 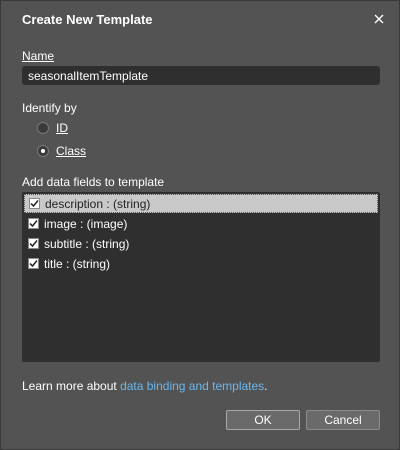 What do you see at coordinates (200, 19) in the screenshot?
I see `title-bar: Create New Template` at bounding box center [200, 19].